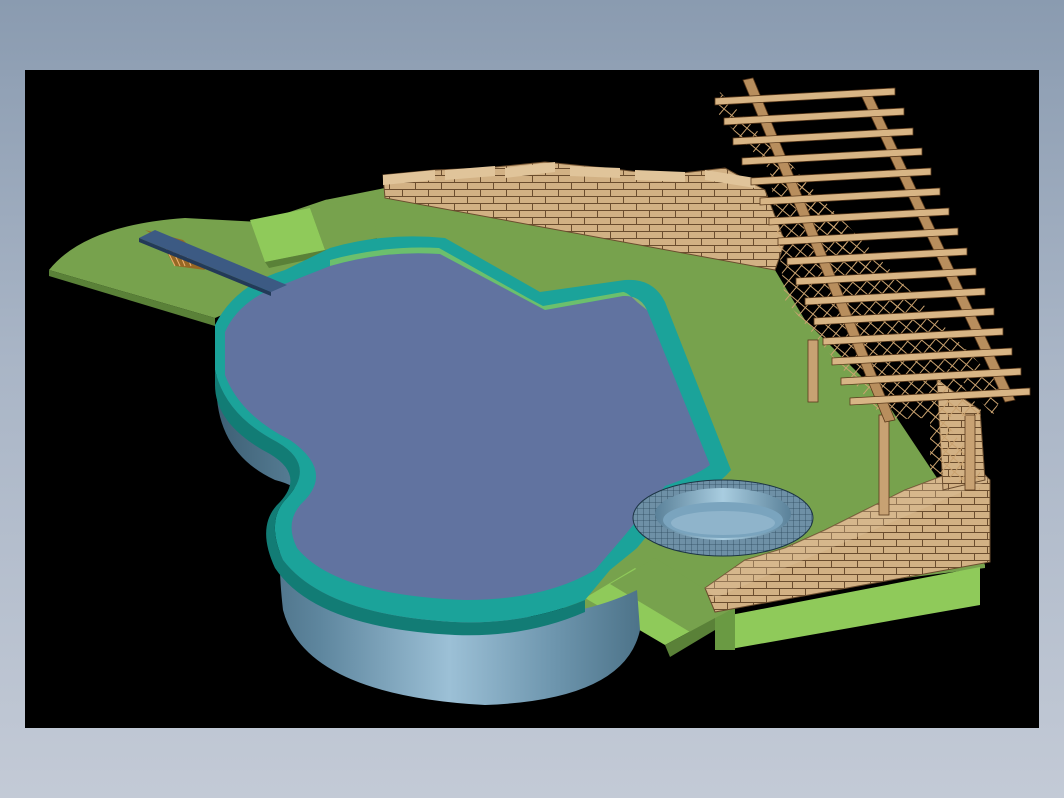 Image resolution: width=1064 pixels, height=798 pixels. What do you see at coordinates (723, 518) in the screenshot?
I see `spa` at bounding box center [723, 518].